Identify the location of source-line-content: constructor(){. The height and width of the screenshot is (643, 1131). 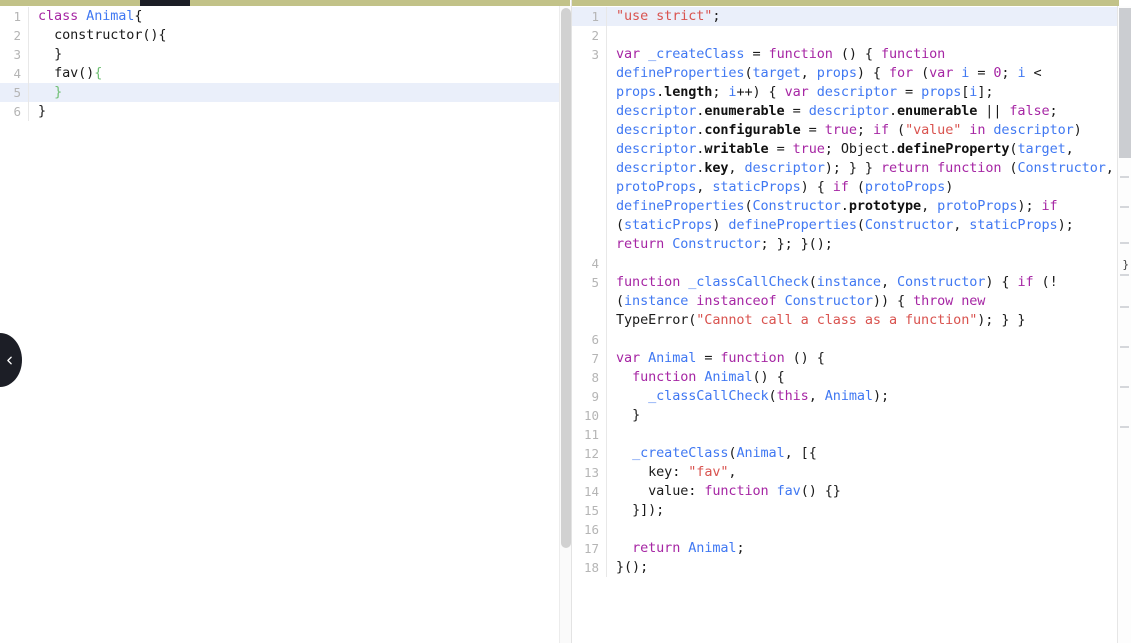
(300, 35).